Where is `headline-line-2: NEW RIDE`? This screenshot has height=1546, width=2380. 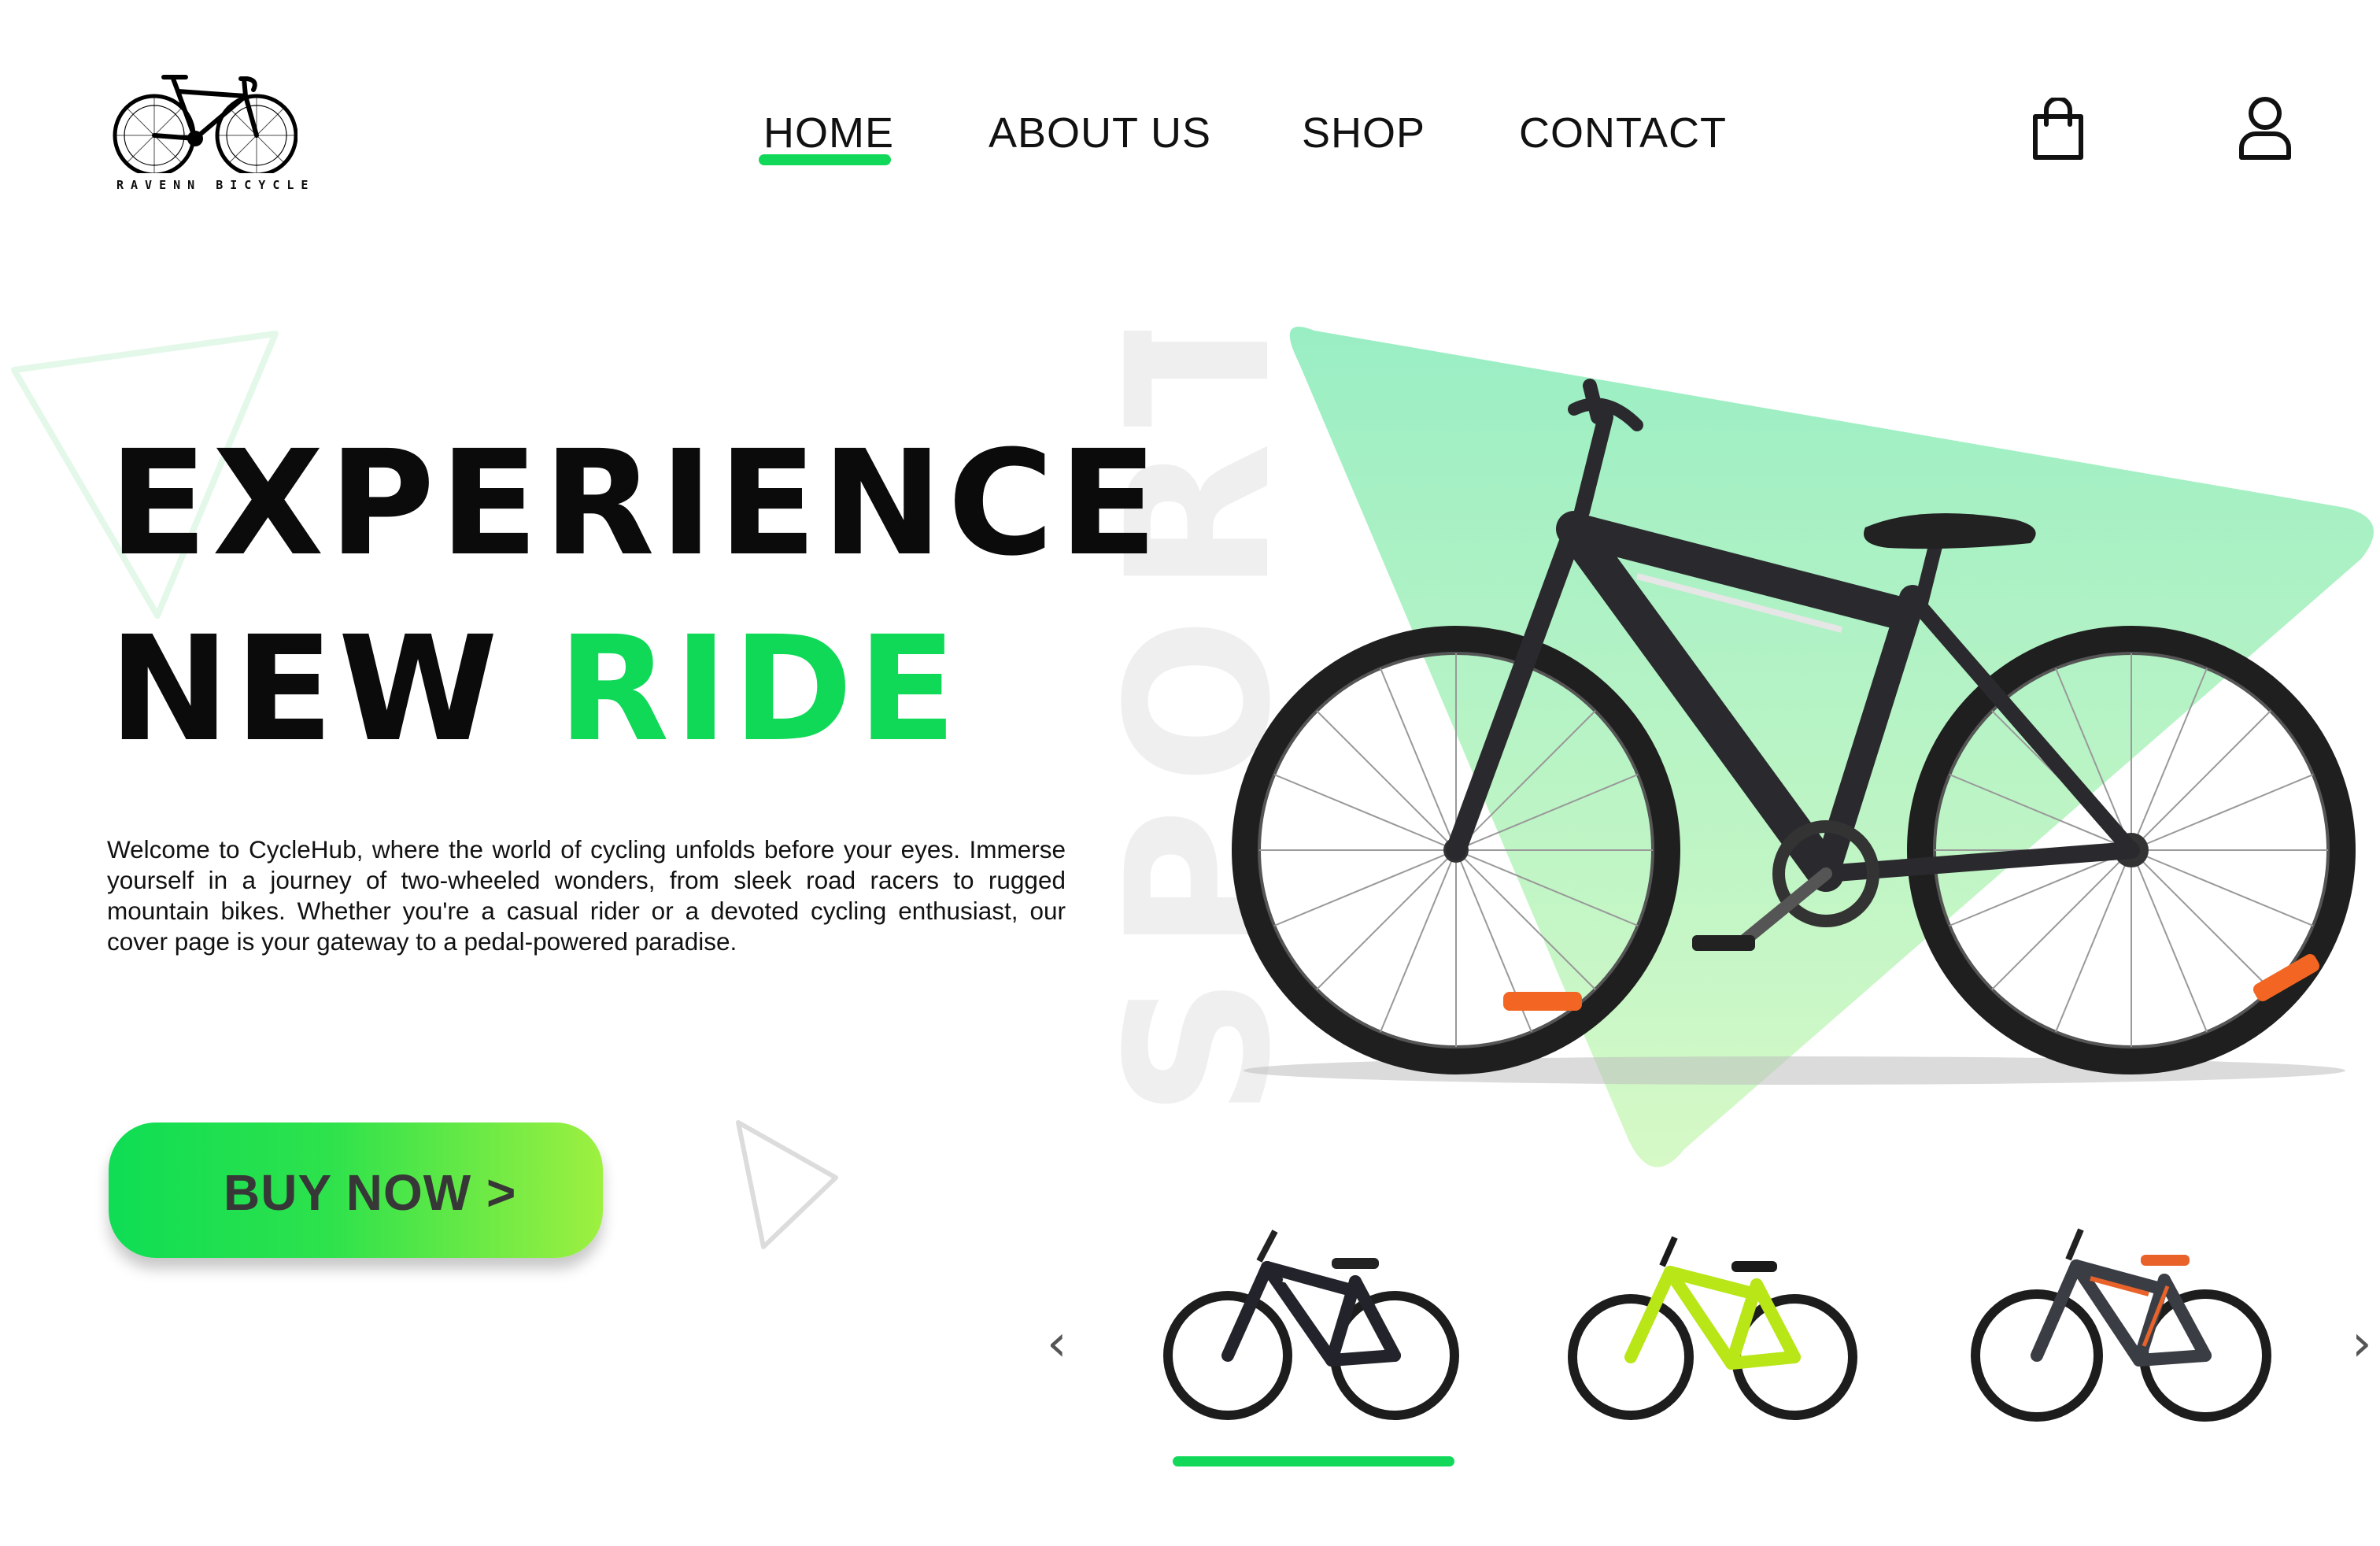
headline-line-2: NEW RIDE is located at coordinates (535, 689).